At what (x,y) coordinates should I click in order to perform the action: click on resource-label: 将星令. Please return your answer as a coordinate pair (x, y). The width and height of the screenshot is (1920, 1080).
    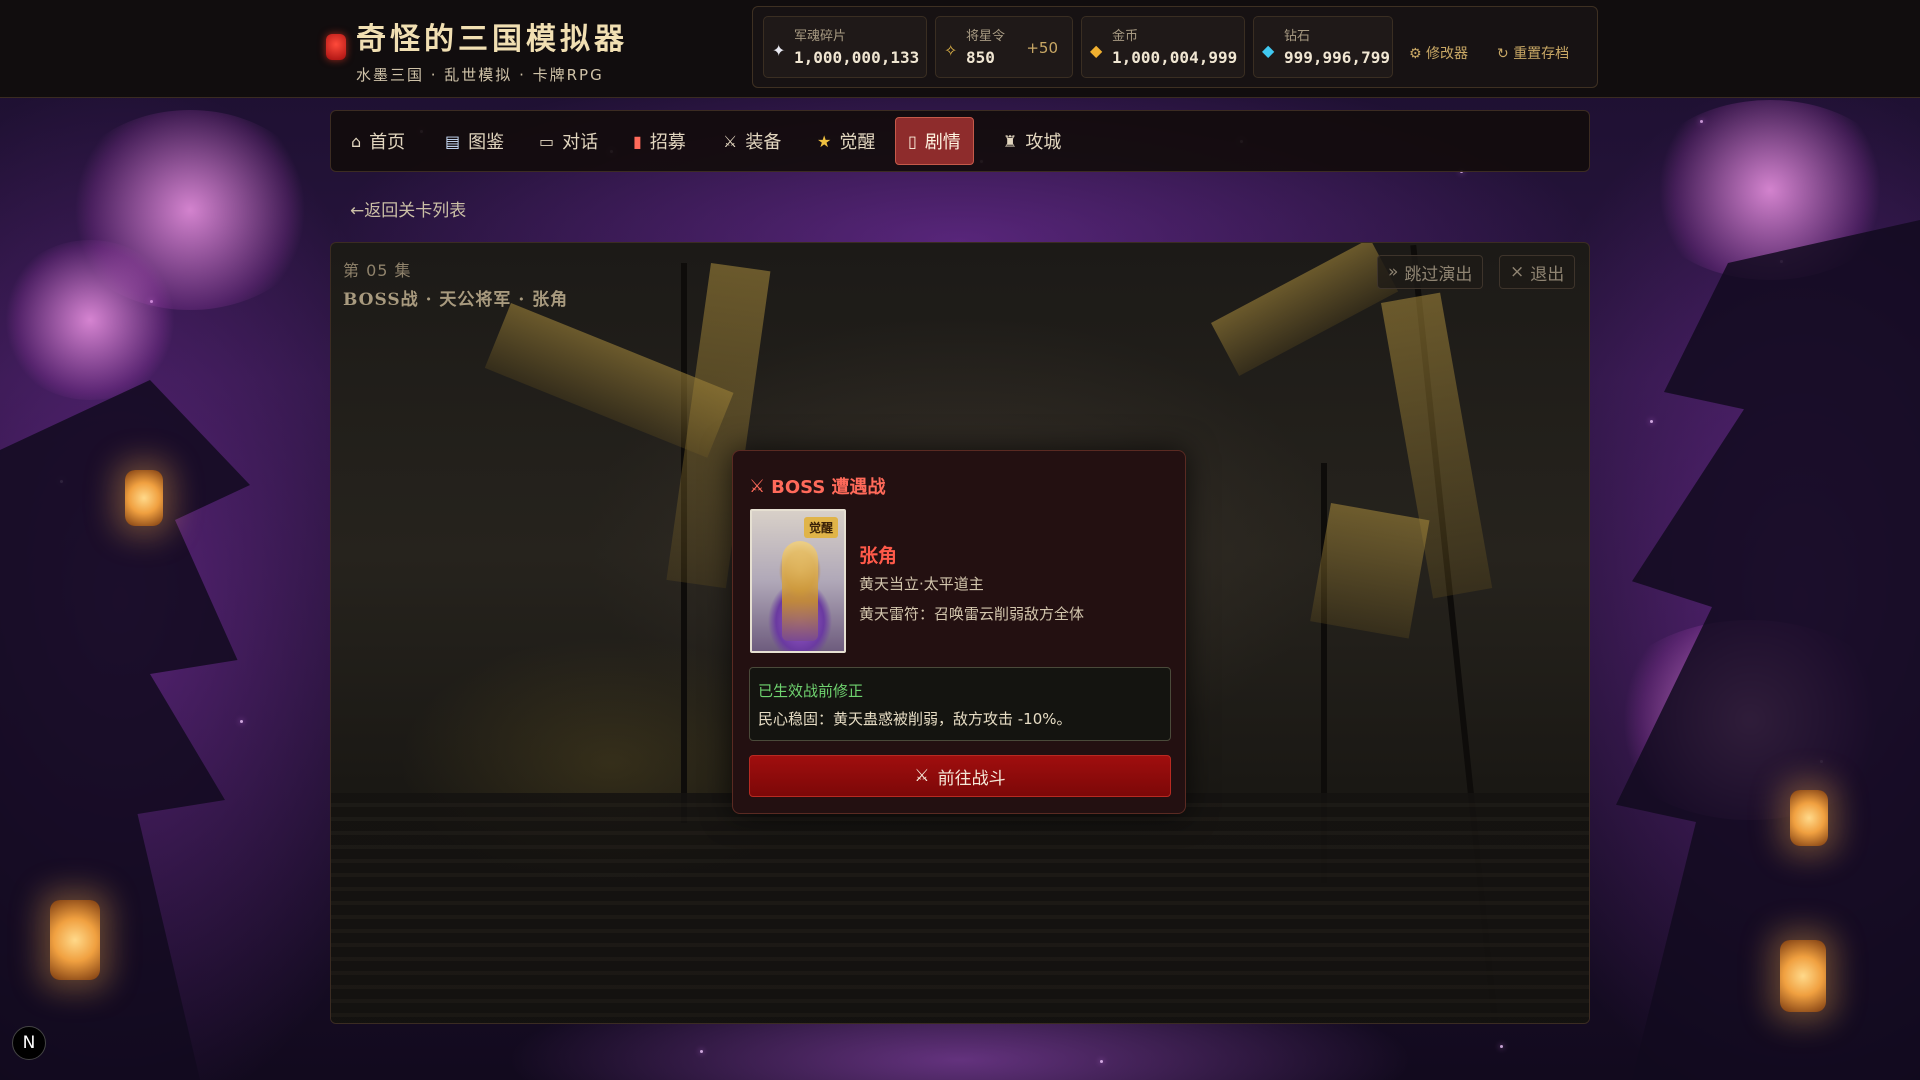
    Looking at the image, I should click on (986, 36).